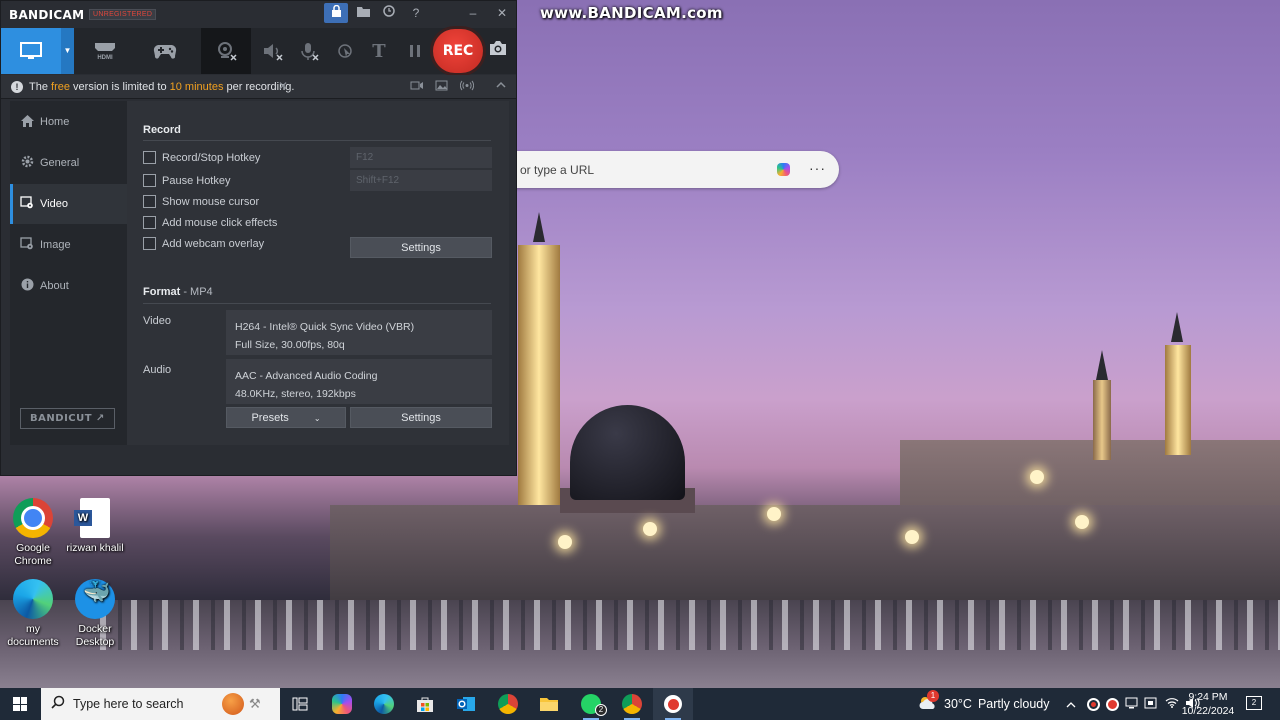 The height and width of the screenshot is (720, 1280). Describe the element at coordinates (336, 13) in the screenshot. I see `lock-icon` at that location.